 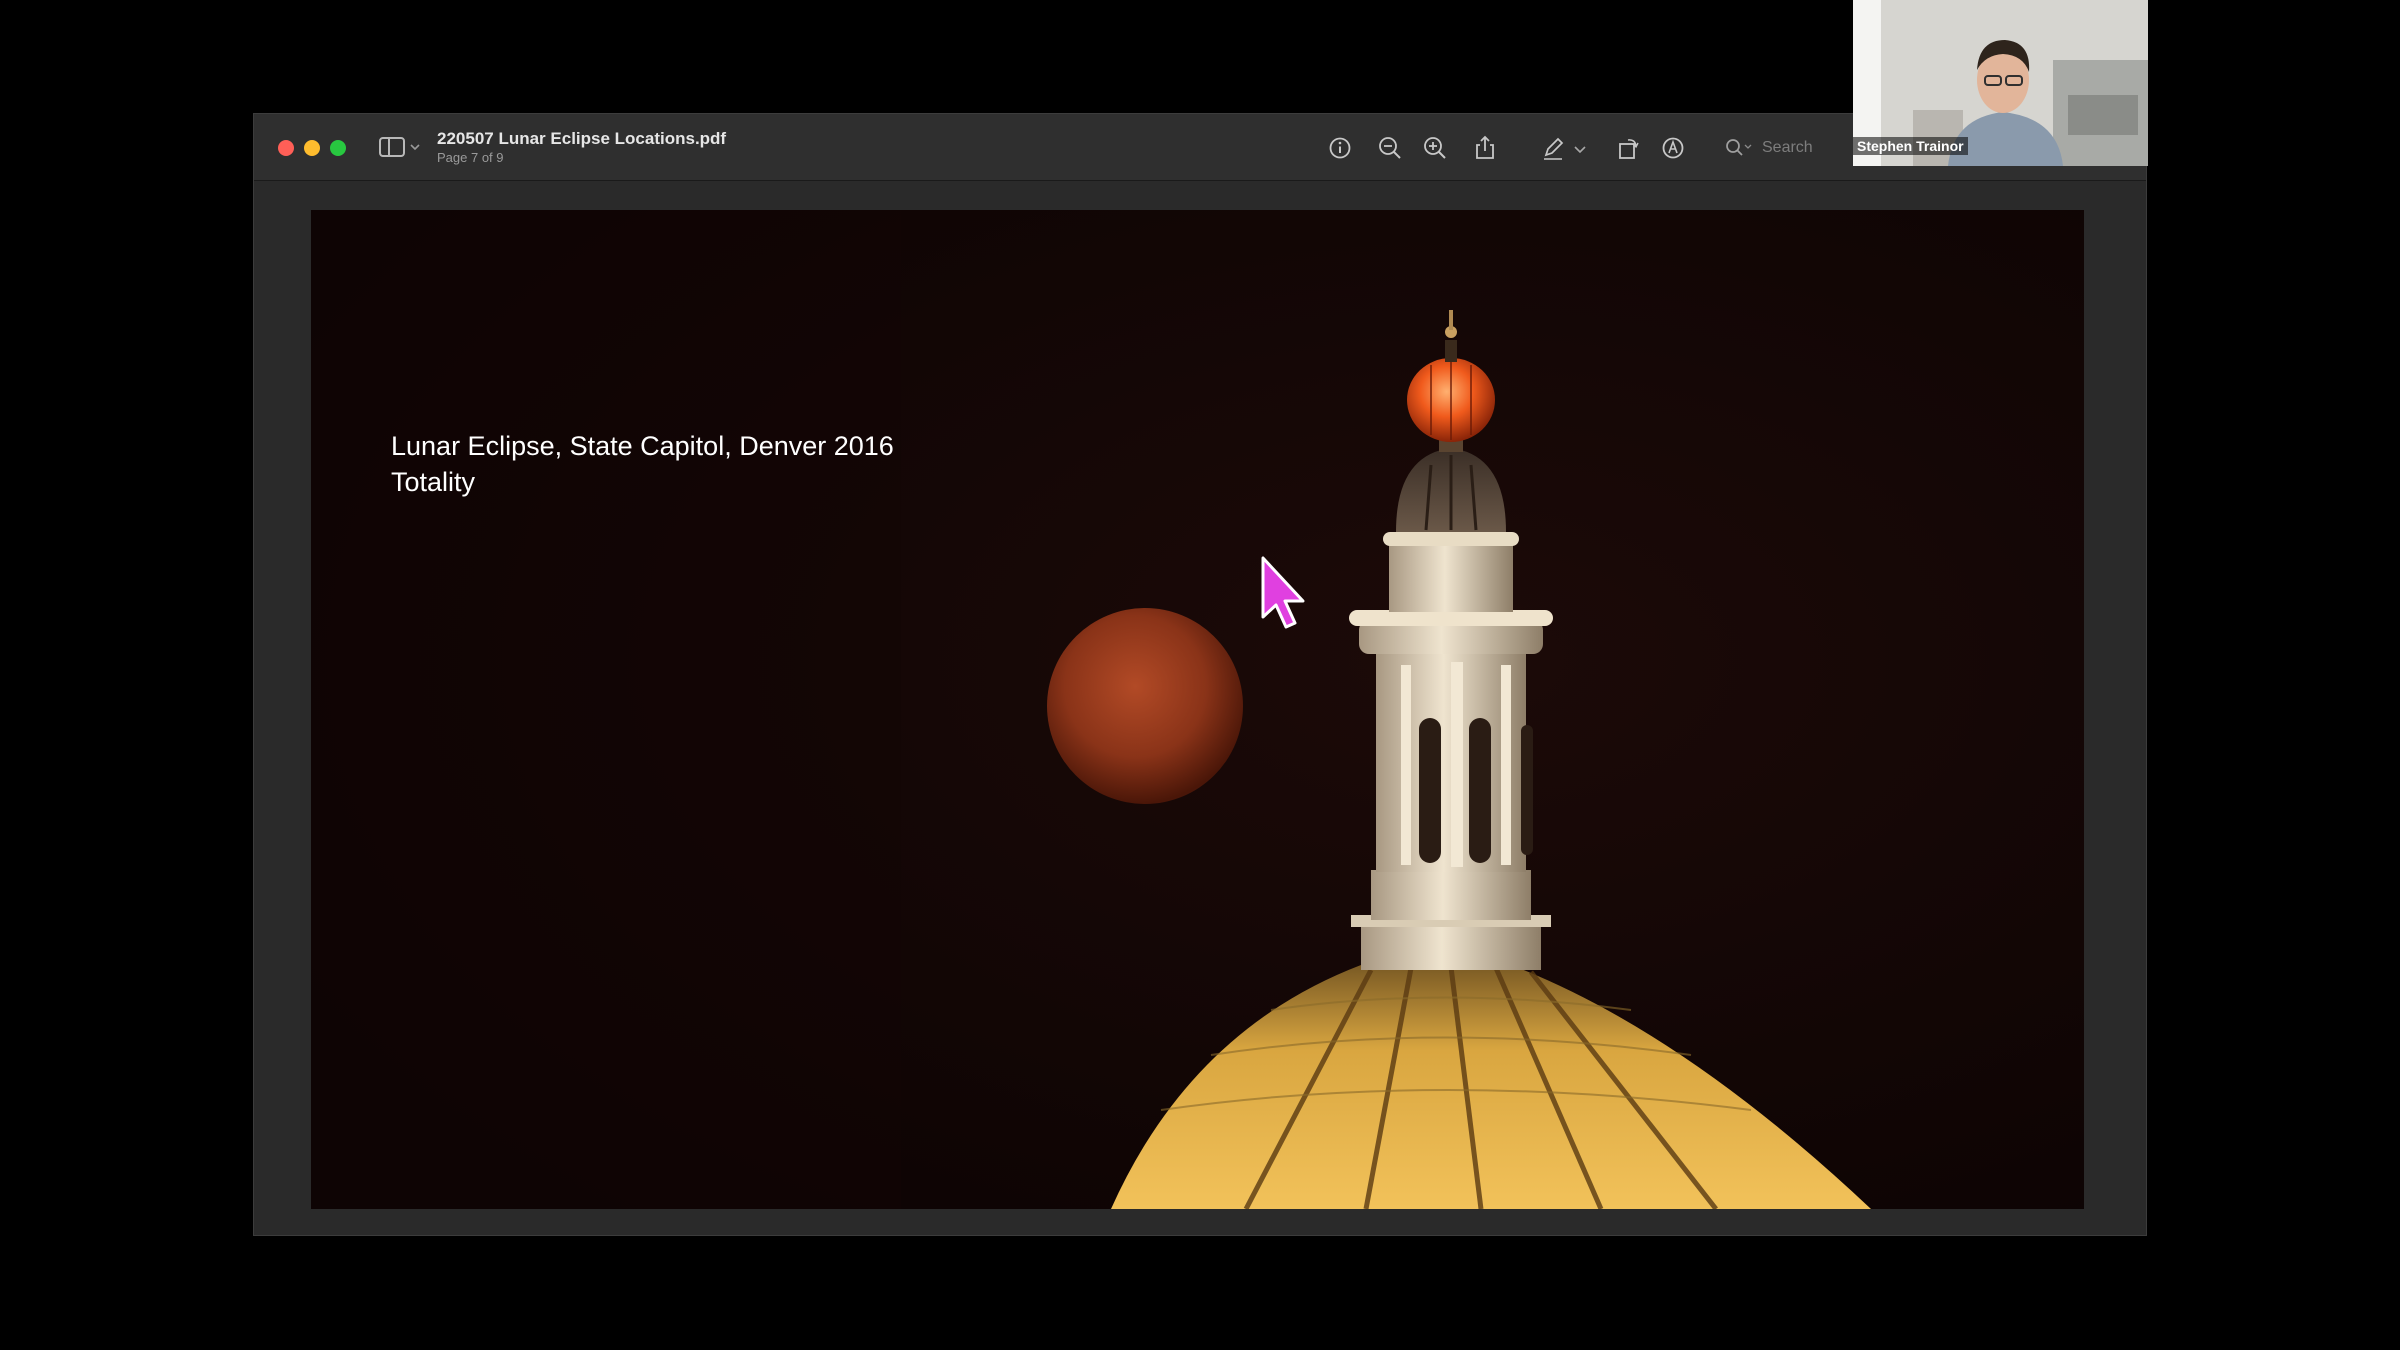 I want to click on info-icon, so click(x=1340, y=148).